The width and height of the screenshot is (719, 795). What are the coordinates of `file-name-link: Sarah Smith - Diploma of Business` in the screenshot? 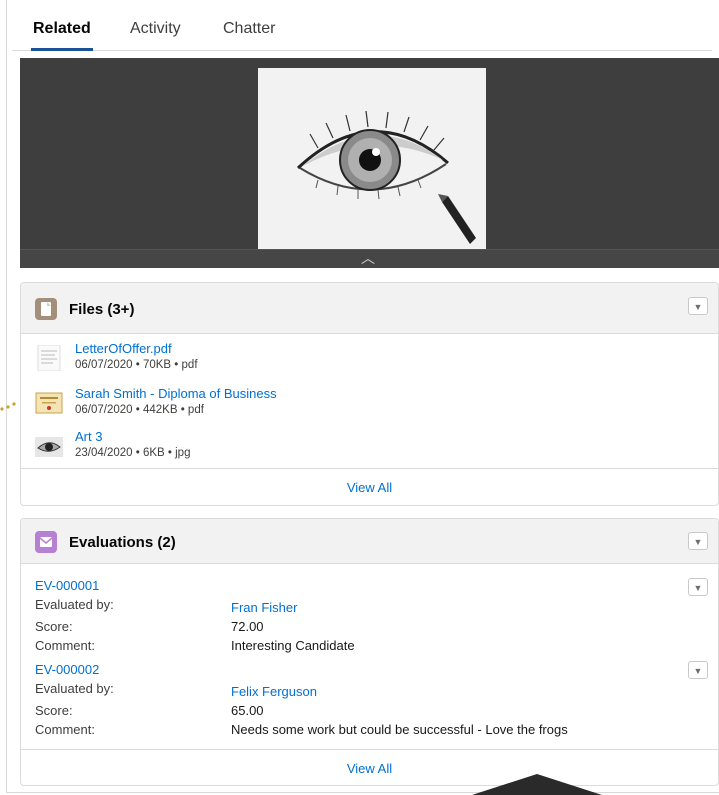 It's located at (176, 393).